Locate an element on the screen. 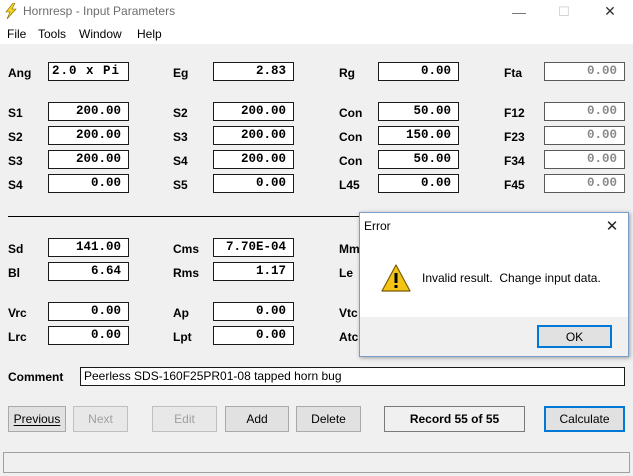  edit-button: Edit is located at coordinates (184, 419).